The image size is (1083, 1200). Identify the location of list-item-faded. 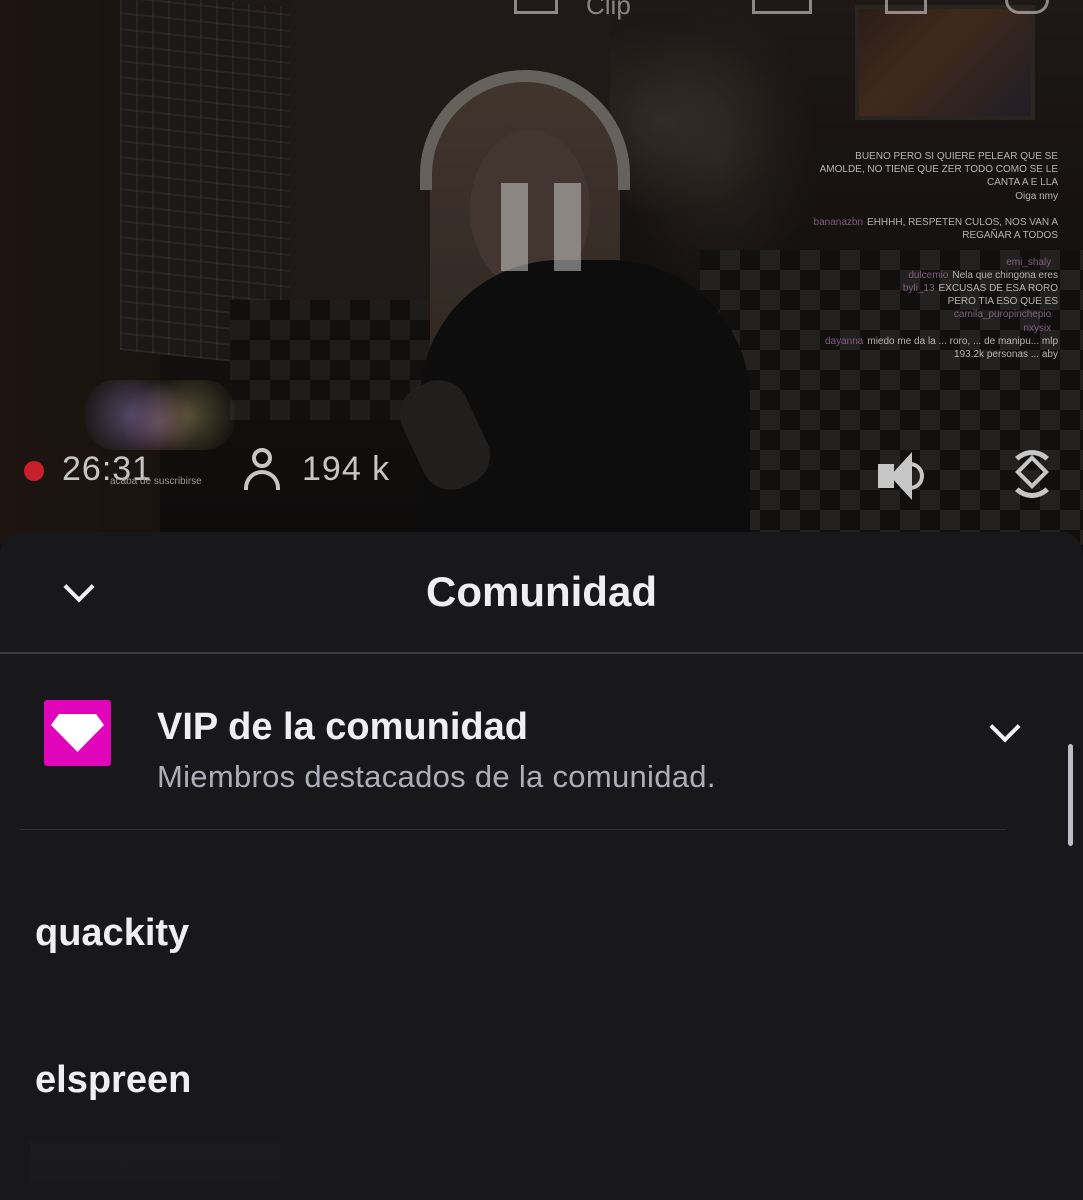
(155, 1171).